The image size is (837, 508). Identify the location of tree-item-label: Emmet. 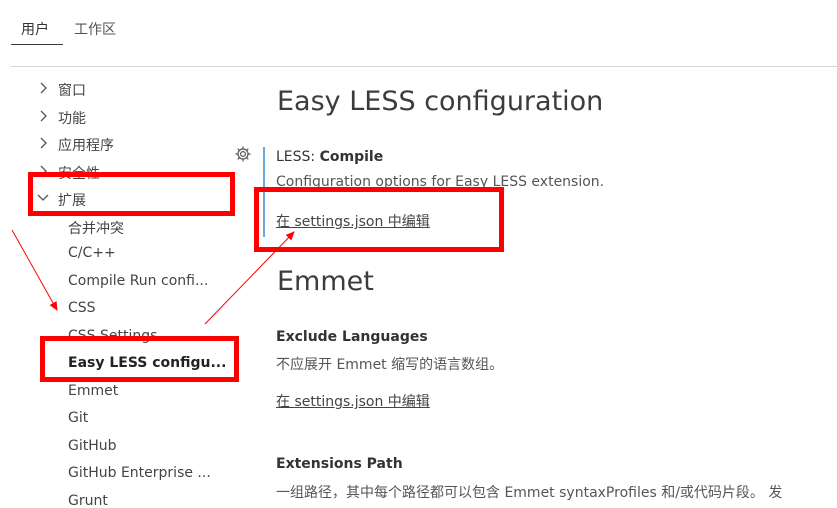
(93, 391).